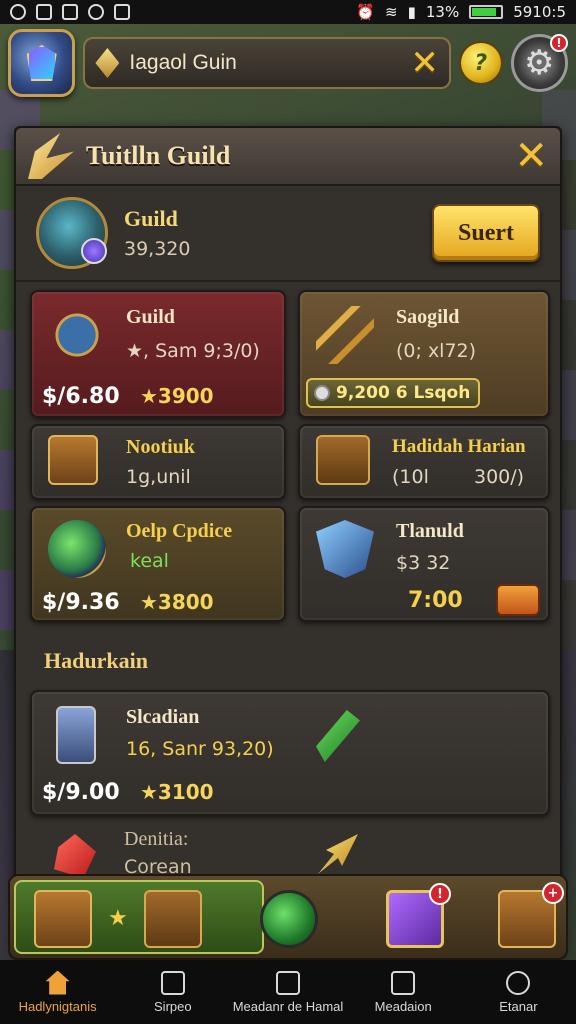 This screenshot has height=1024, width=576. I want to click on card-subtitle: keal, so click(149, 561).